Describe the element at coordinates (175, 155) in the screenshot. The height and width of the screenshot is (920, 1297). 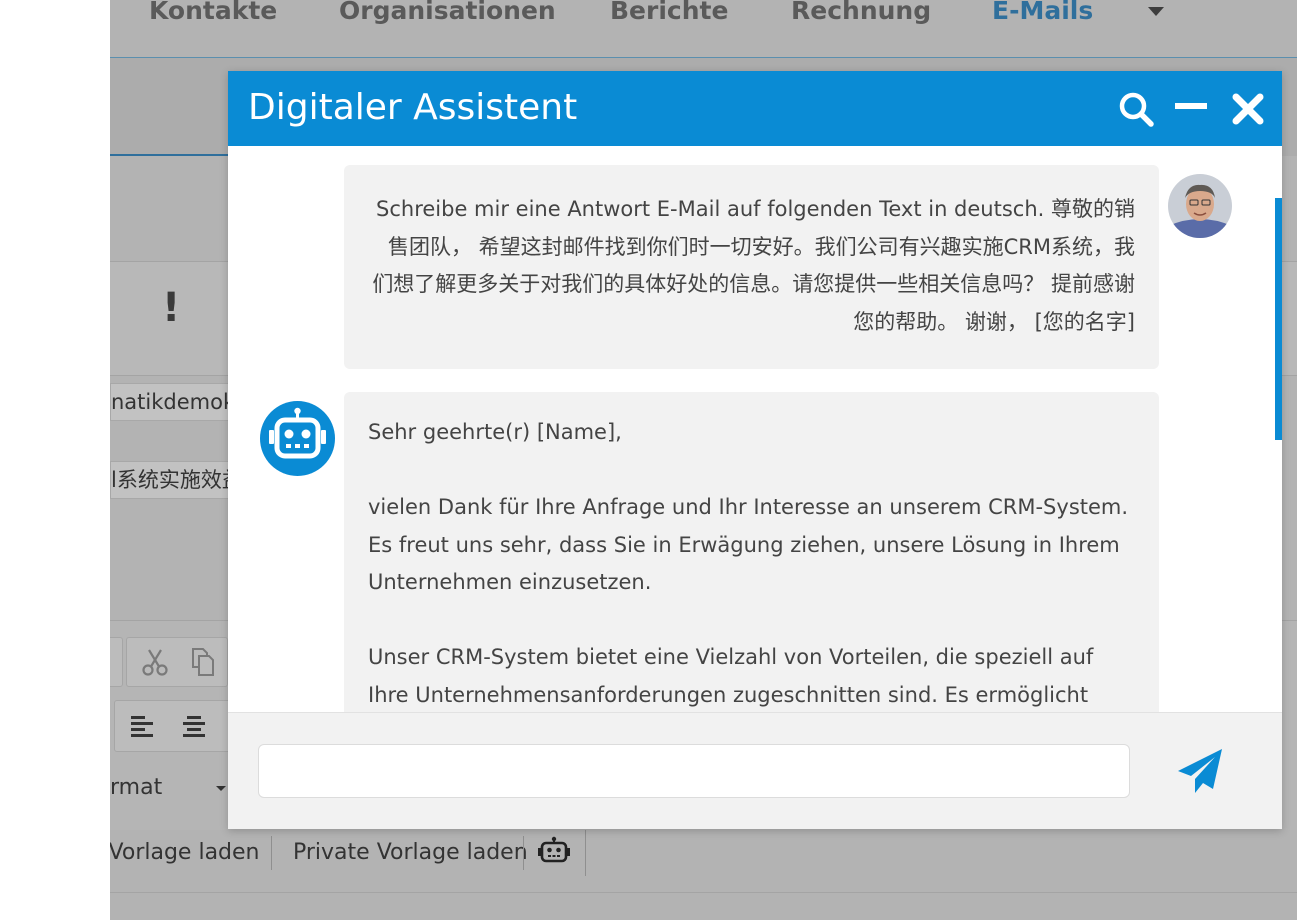
I see `active-tab-underline` at that location.